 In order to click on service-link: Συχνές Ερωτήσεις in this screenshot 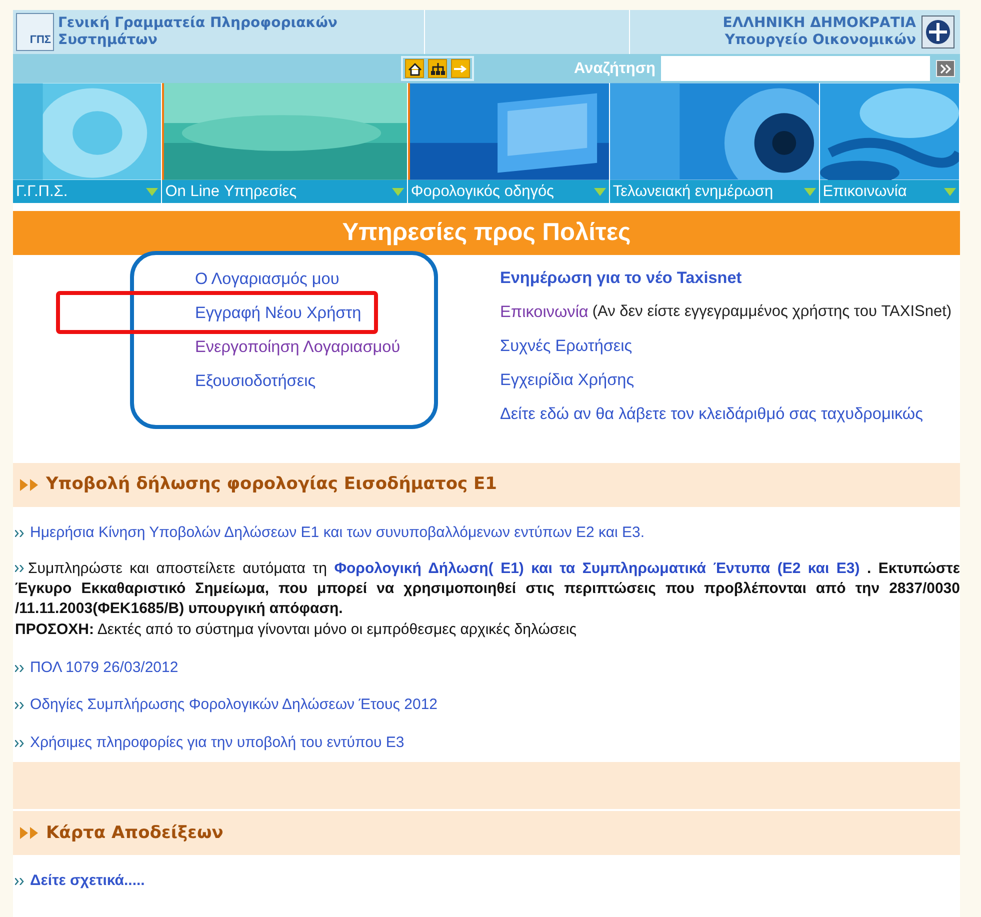, I will do `click(566, 346)`.